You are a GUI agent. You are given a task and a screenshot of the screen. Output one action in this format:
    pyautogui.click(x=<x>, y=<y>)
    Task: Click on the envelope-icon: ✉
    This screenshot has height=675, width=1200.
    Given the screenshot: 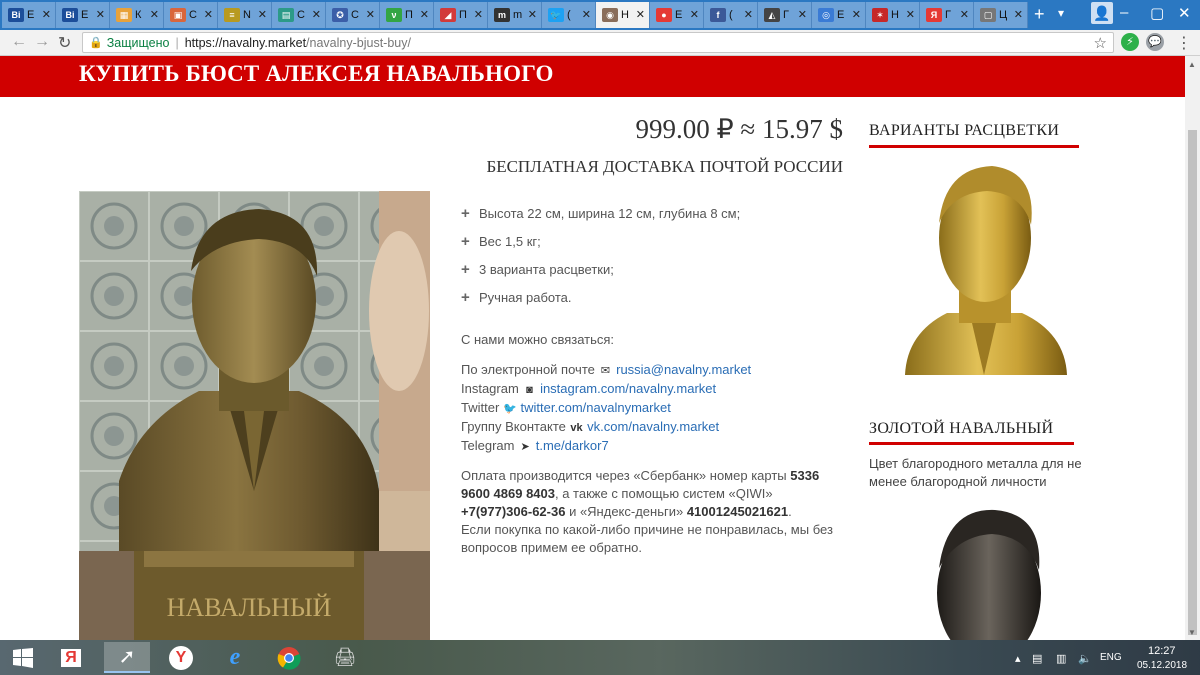 What is the action you would take?
    pyautogui.click(x=605, y=371)
    